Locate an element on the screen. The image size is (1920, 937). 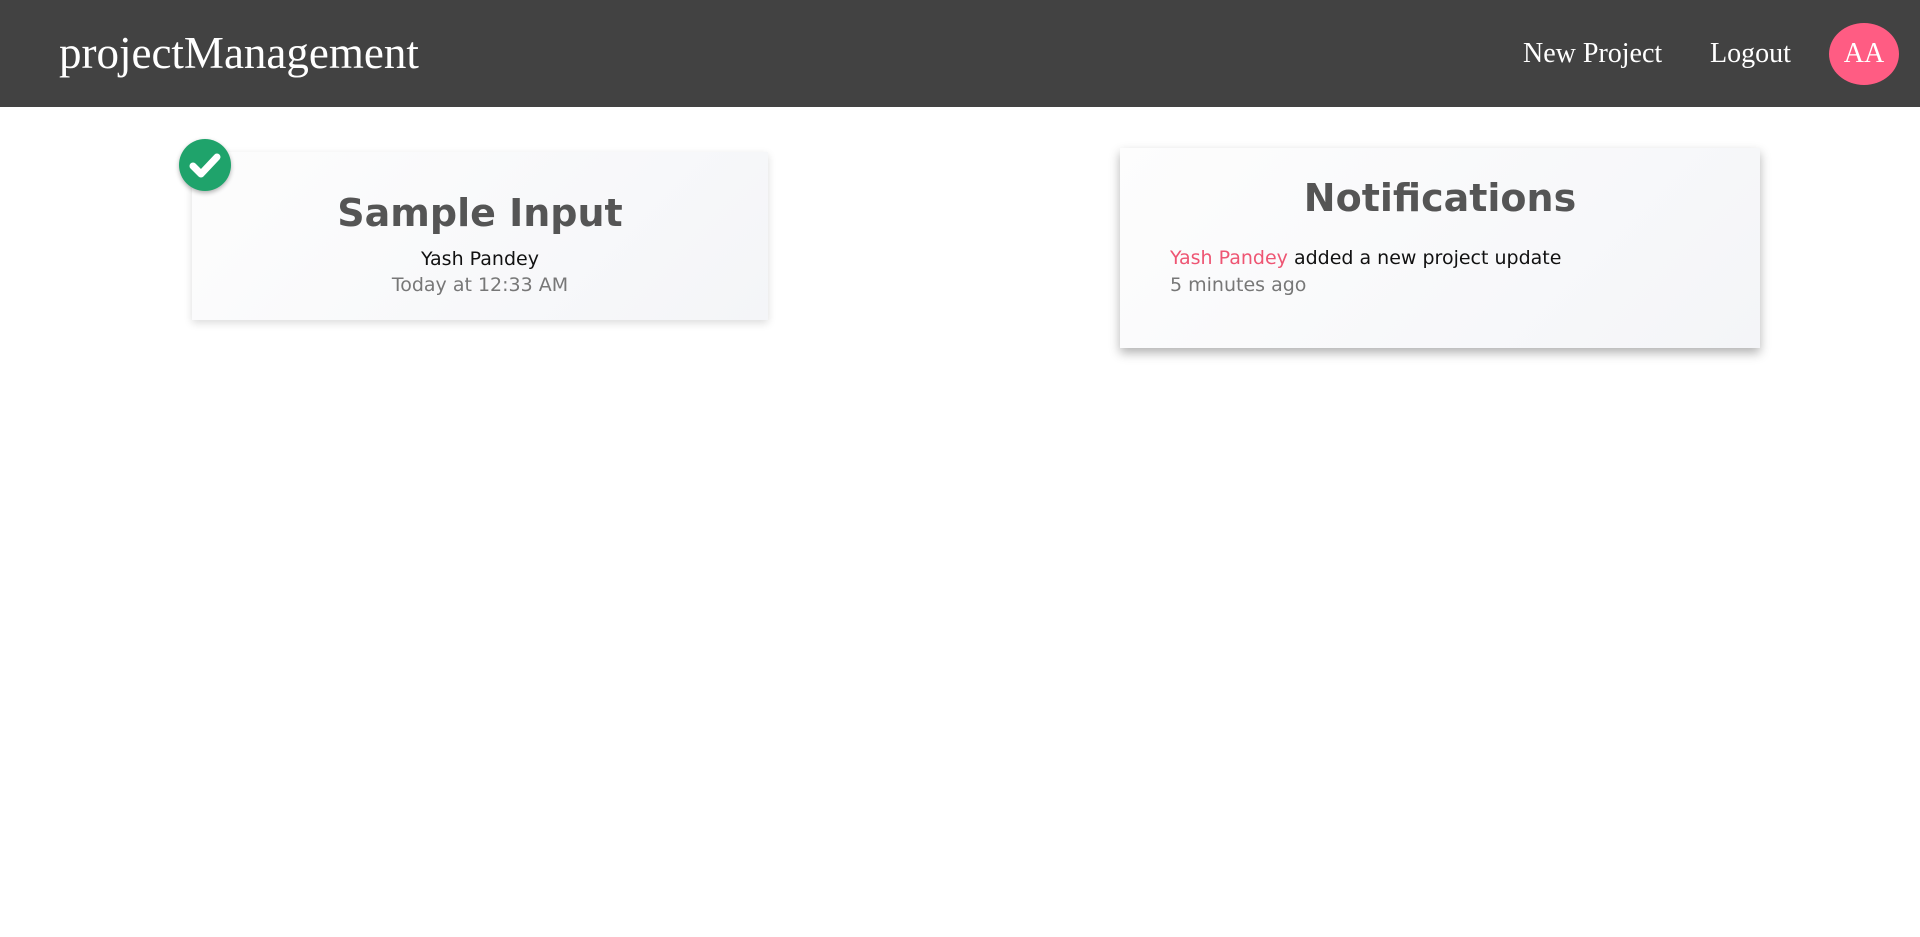
checkmark-icon is located at coordinates (205, 165).